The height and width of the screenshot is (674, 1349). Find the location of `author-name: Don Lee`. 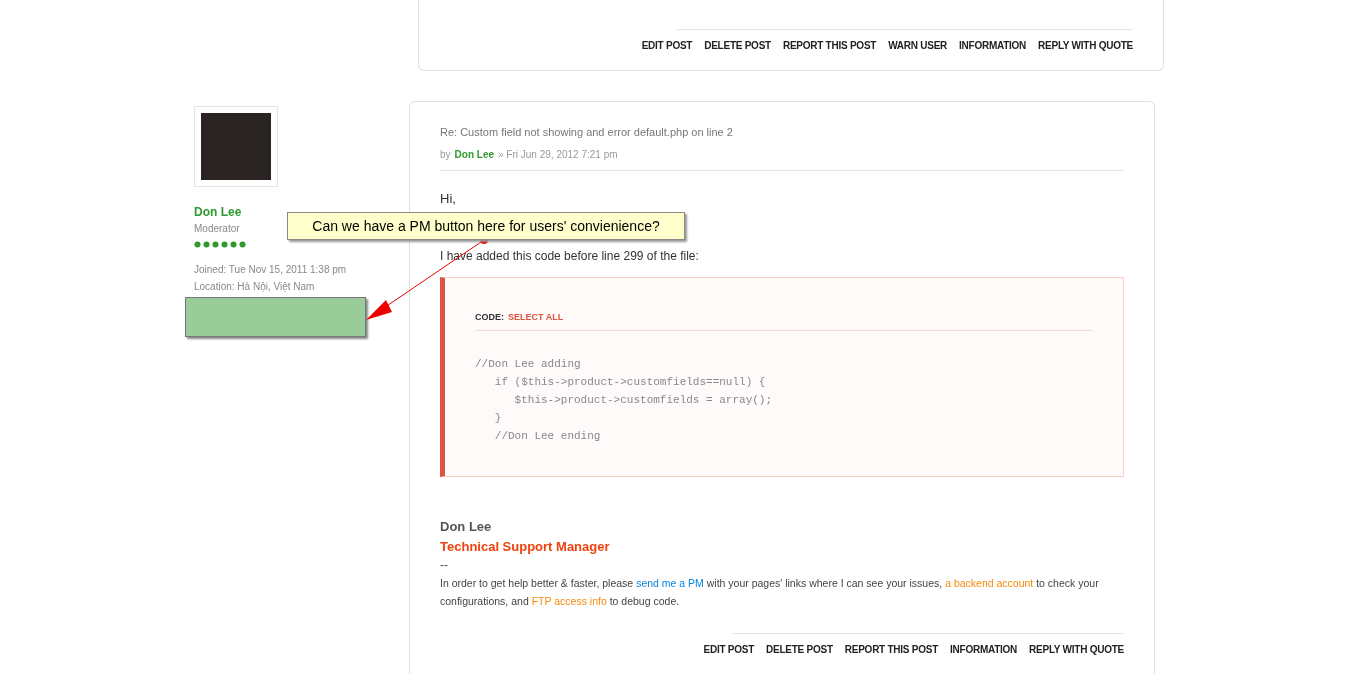

author-name: Don Lee is located at coordinates (218, 212).